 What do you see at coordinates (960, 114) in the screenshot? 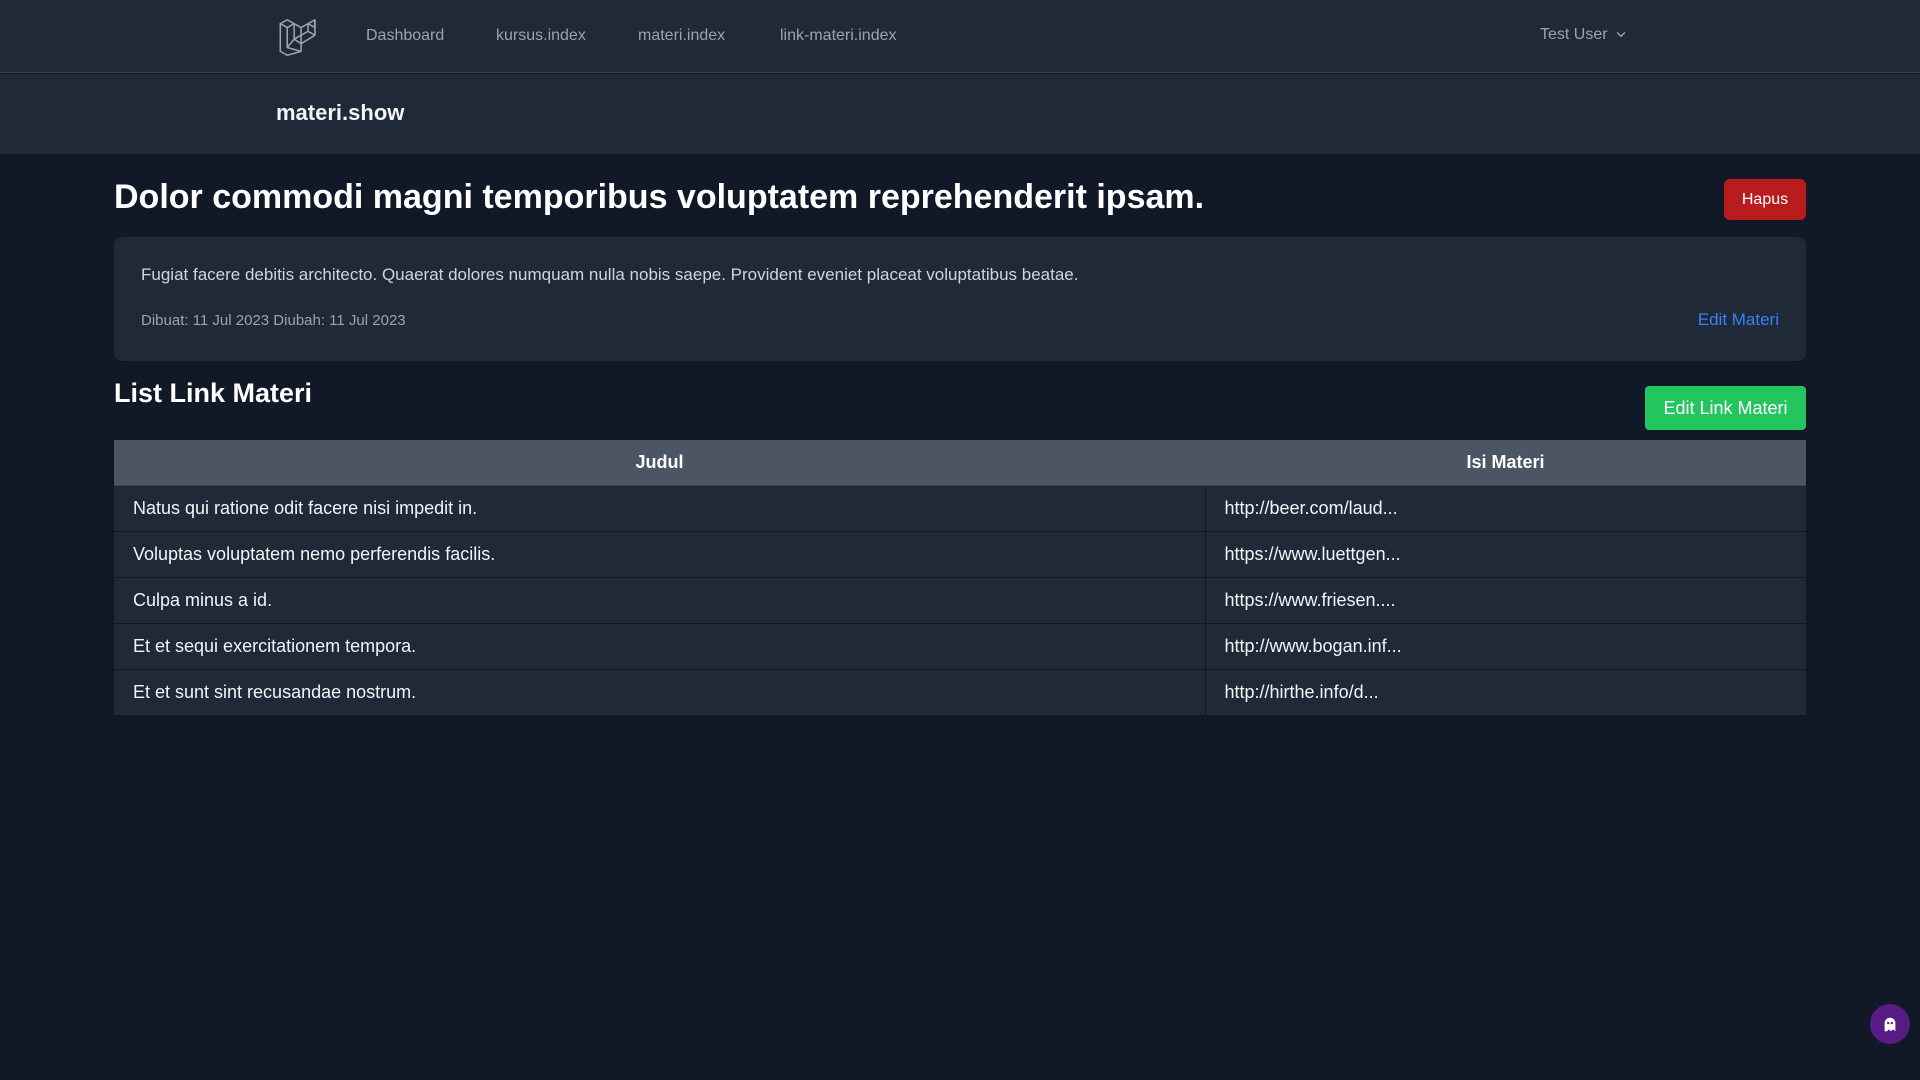
I see `page-header: materi.show` at bounding box center [960, 114].